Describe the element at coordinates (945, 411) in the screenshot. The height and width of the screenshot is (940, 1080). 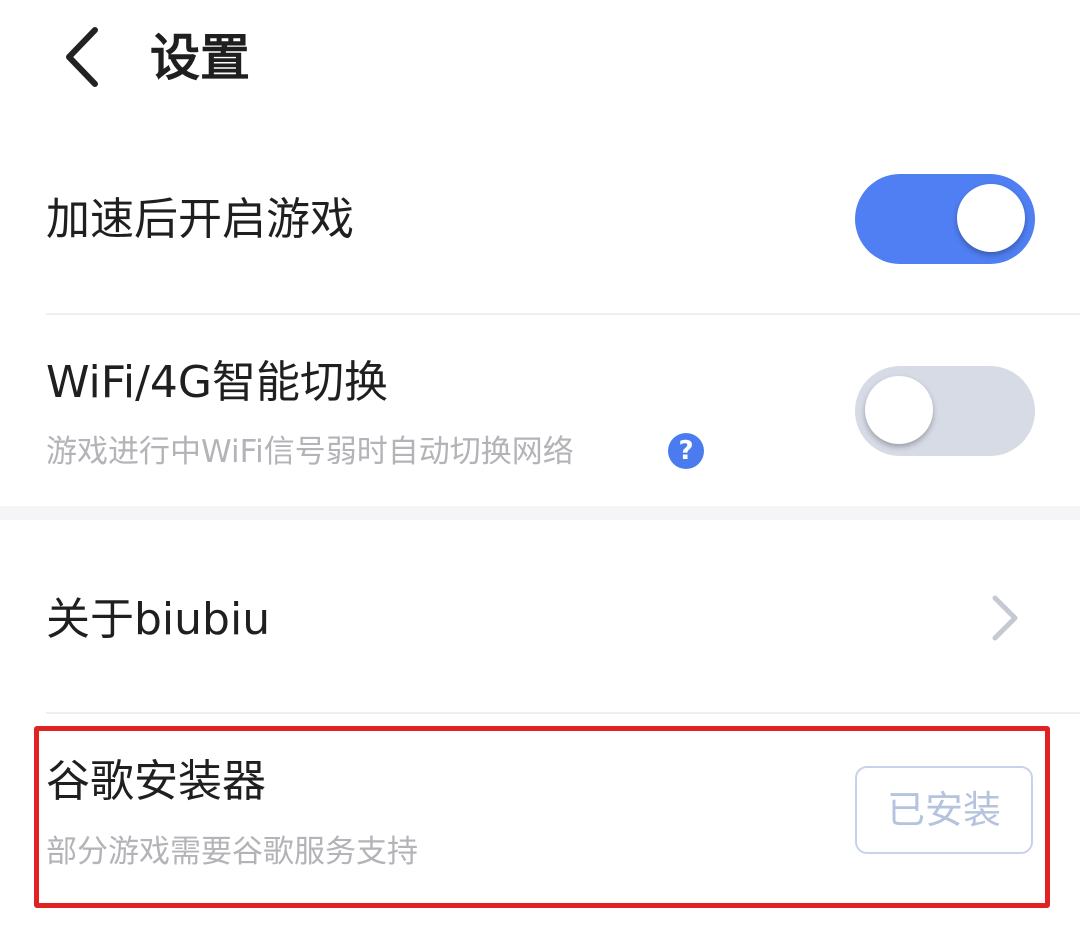
I see `wifi-4g-switch-toggle` at that location.